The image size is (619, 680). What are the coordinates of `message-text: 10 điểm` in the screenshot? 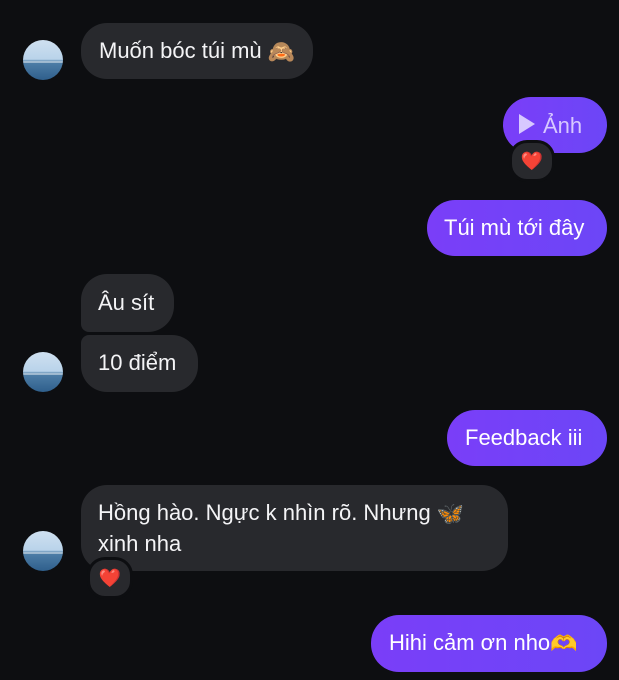 It's located at (137, 362).